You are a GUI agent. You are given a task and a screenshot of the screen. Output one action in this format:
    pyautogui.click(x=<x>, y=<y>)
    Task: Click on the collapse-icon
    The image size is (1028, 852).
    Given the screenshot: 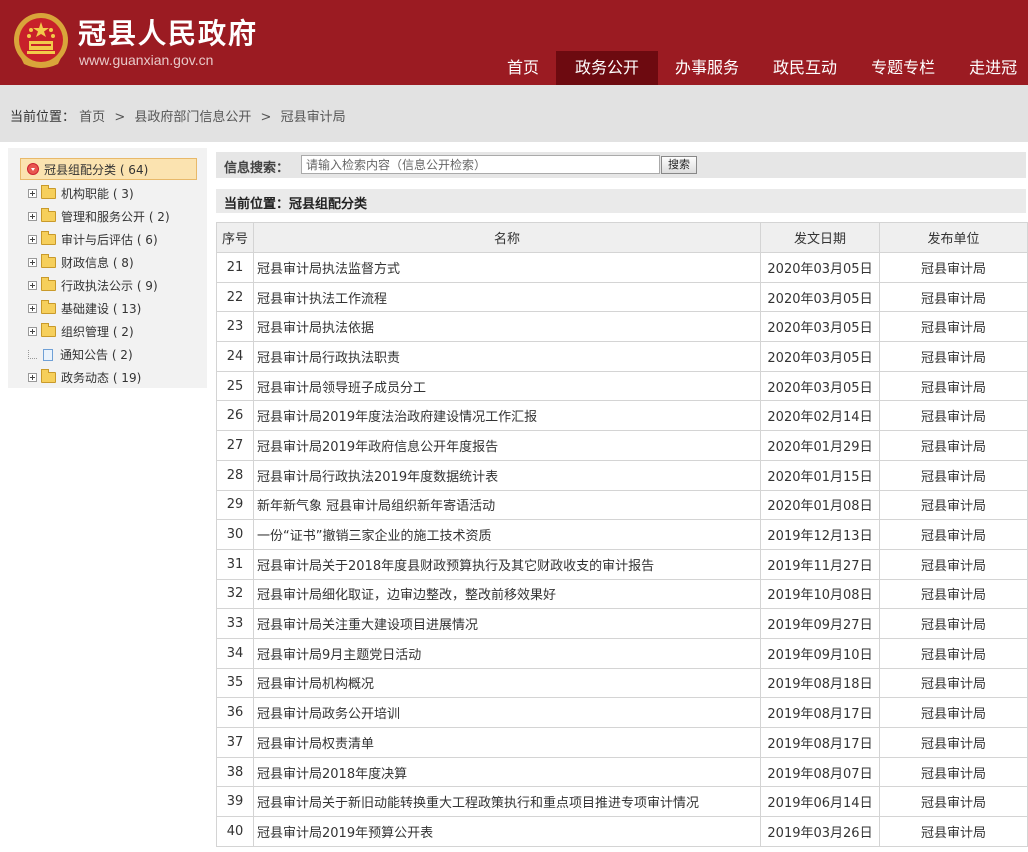 What is the action you would take?
    pyautogui.click(x=33, y=169)
    